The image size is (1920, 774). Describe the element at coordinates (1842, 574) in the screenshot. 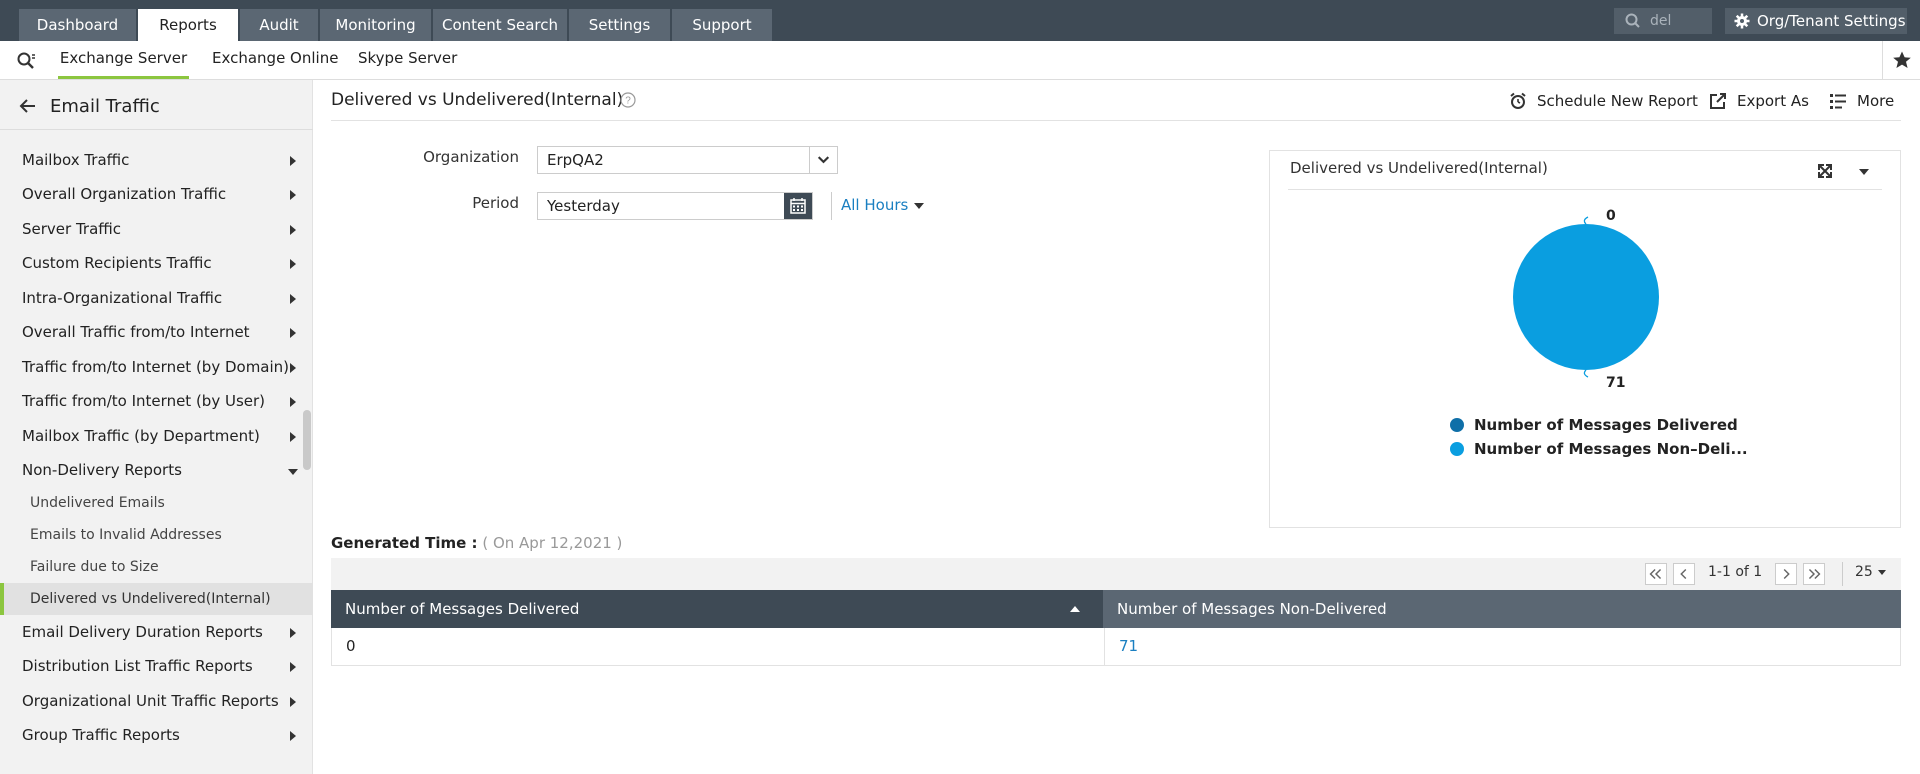

I see `pagination-divider` at that location.